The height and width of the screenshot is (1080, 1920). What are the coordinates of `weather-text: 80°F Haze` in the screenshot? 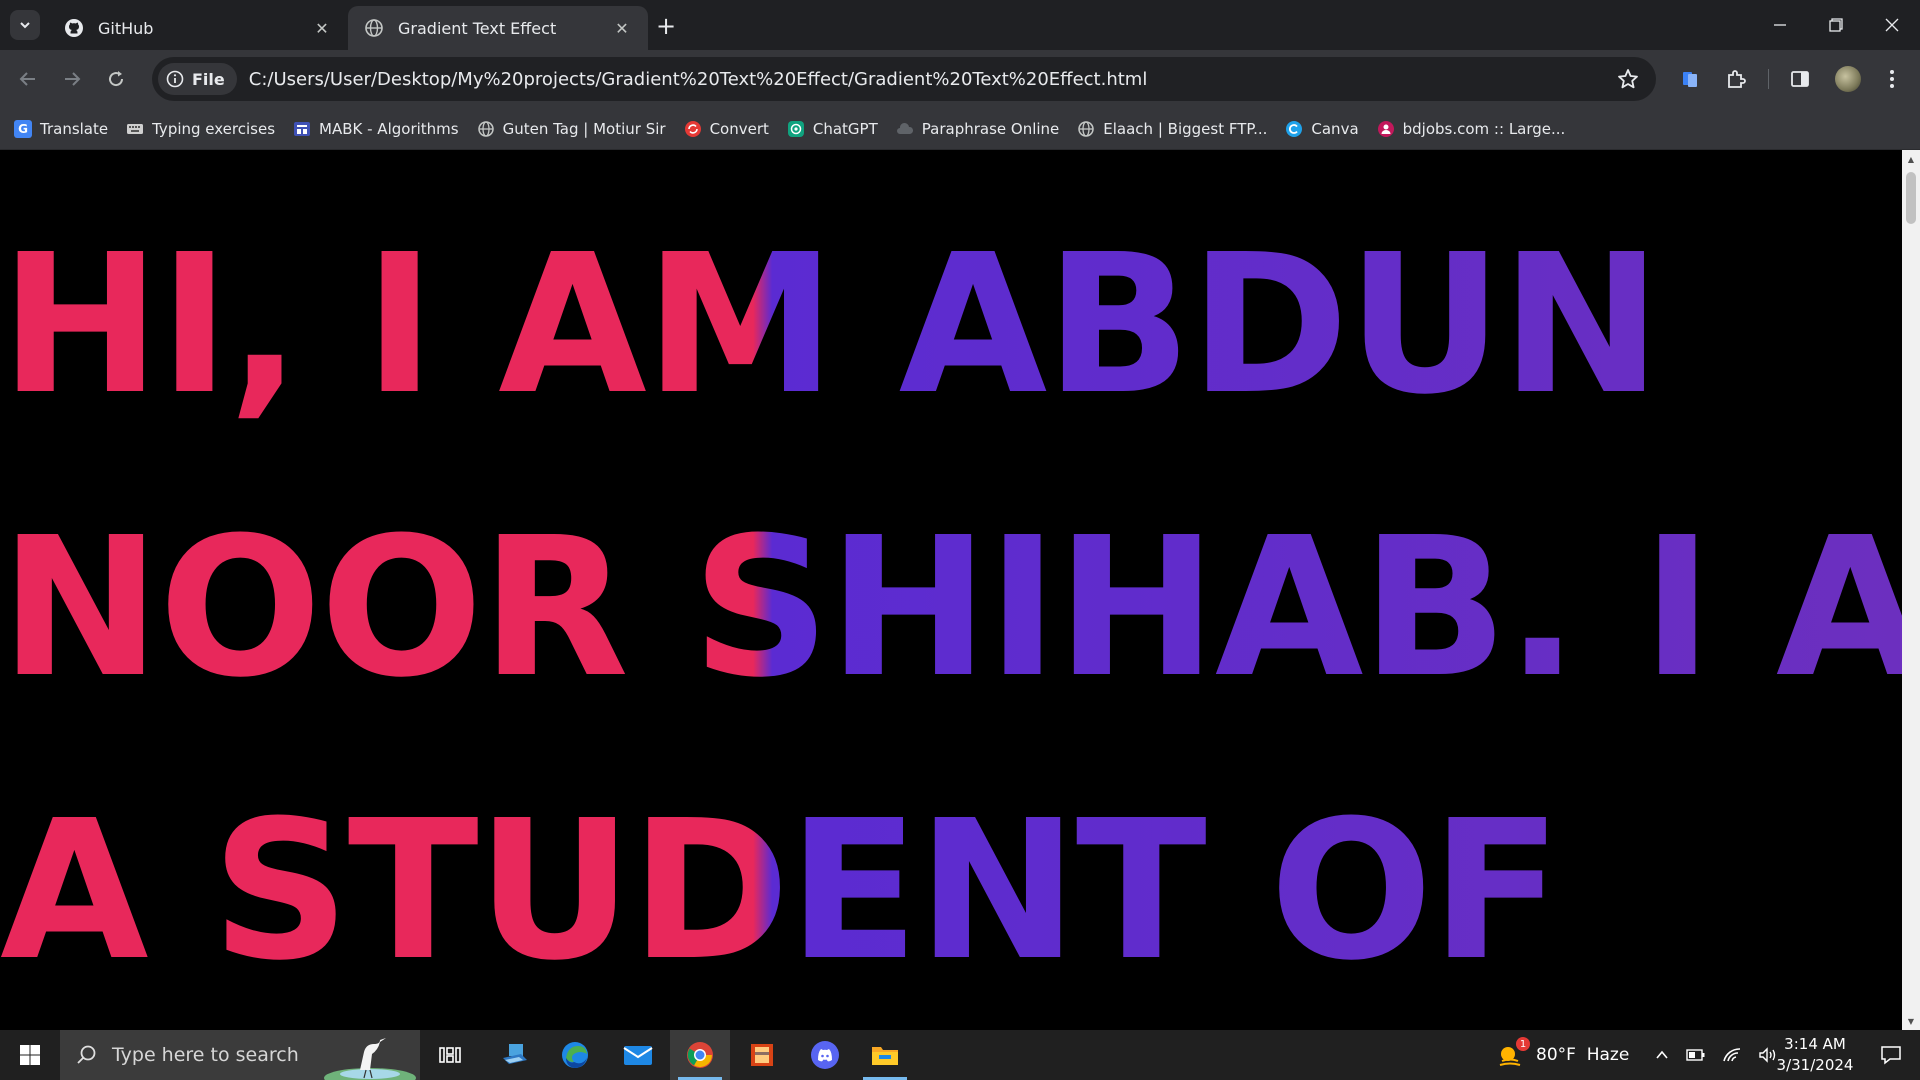 It's located at (1583, 1055).